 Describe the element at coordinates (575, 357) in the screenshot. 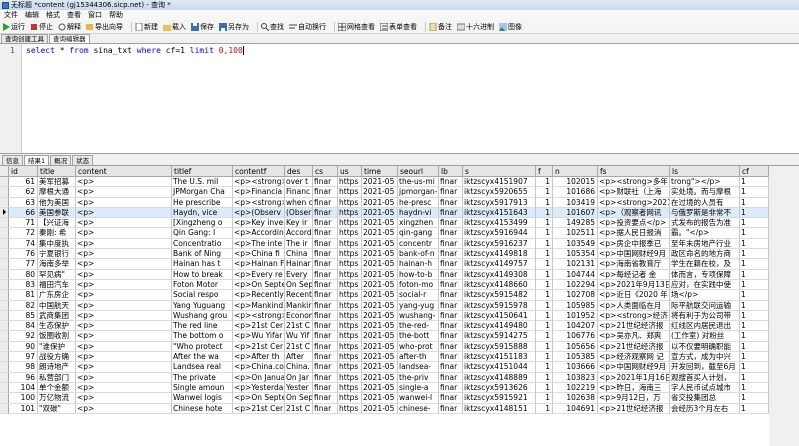

I see `cell-n: 105385` at that location.